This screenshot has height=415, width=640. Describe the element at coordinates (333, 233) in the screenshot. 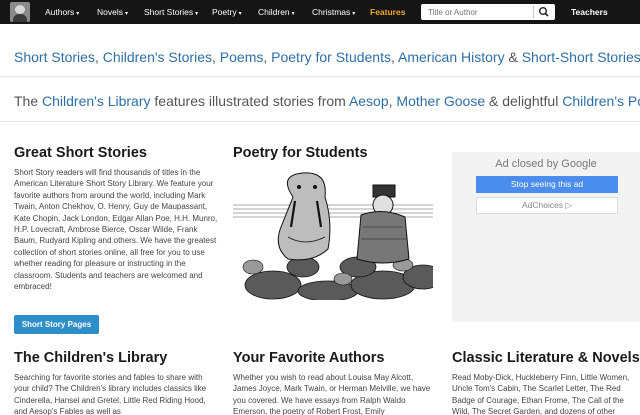

I see `walrus-and-carpenter-illustration` at that location.